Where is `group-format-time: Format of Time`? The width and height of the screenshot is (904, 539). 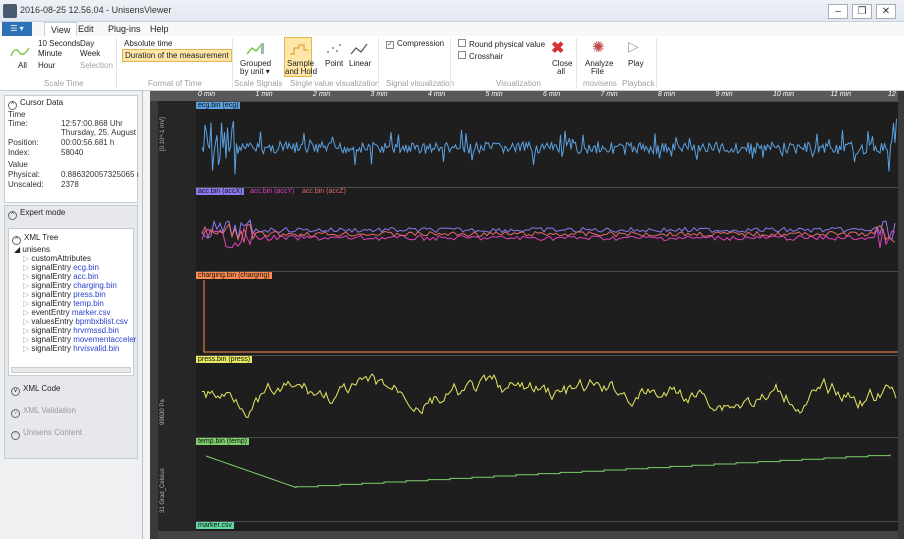 group-format-time: Format of Time is located at coordinates (175, 83).